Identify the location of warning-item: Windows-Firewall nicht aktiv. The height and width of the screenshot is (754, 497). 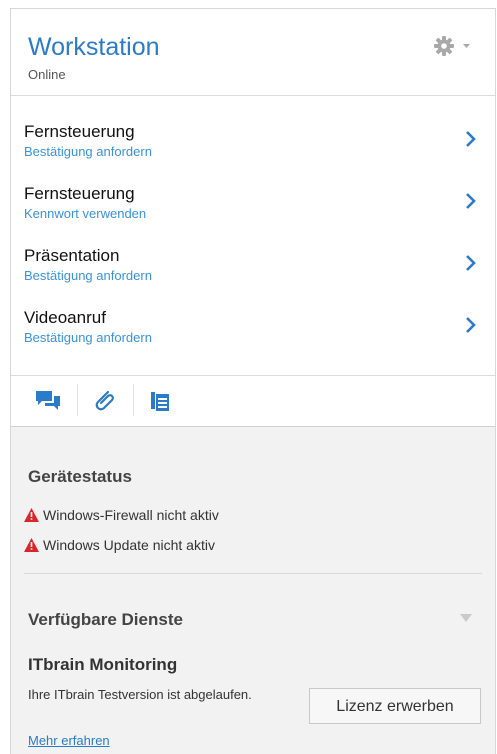
(121, 515).